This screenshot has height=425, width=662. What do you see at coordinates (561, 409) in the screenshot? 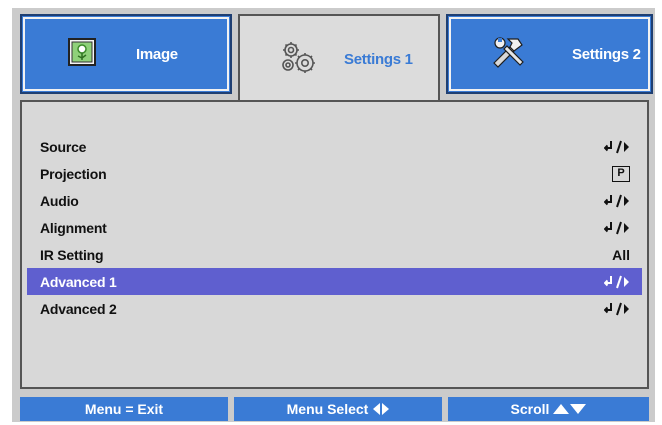
I see `up-arrow-icon` at bounding box center [561, 409].